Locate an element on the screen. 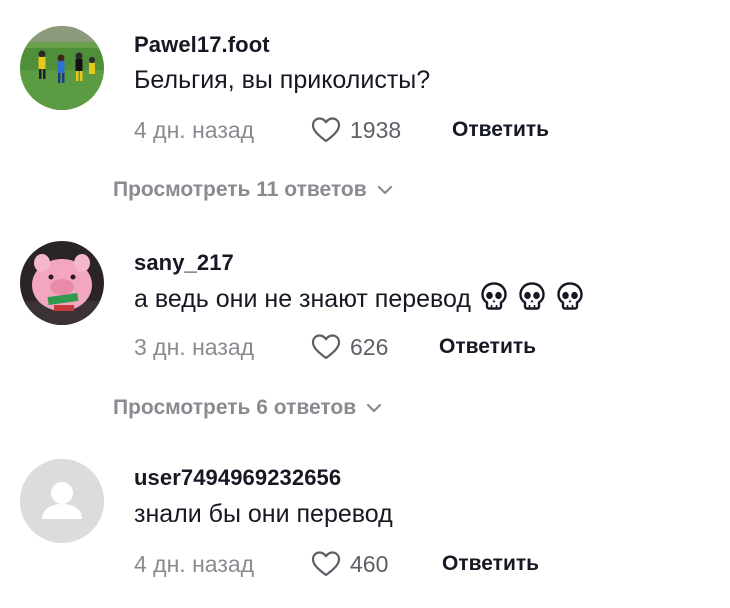  comment-text: знали бы они перевод is located at coordinates (263, 514).